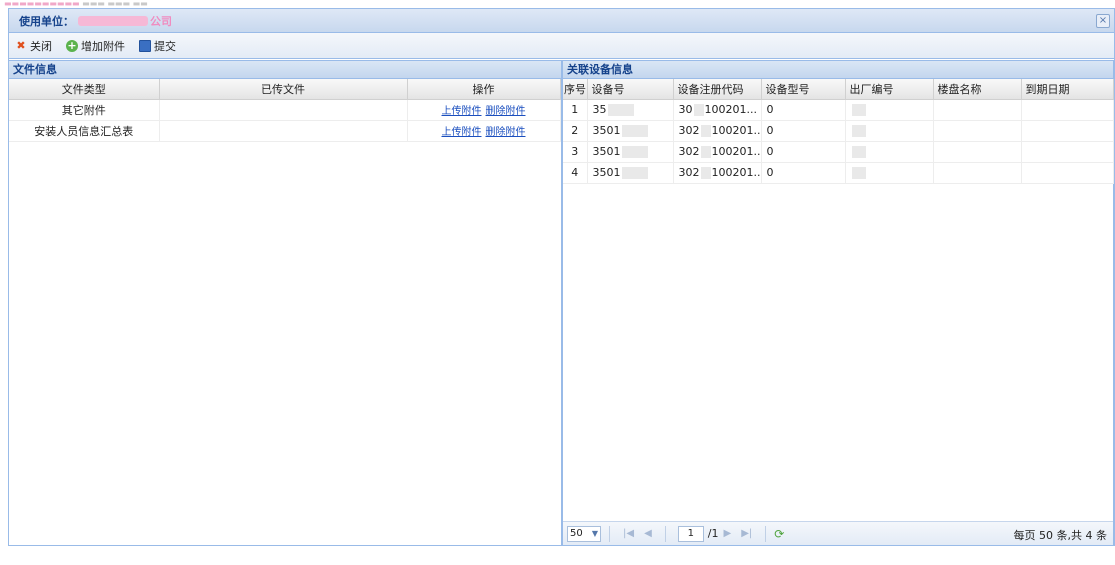 This screenshot has height=565, width=1115. Describe the element at coordinates (84, 131) in the screenshot. I see `file-type-cell: 安装人员信息汇总表` at that location.